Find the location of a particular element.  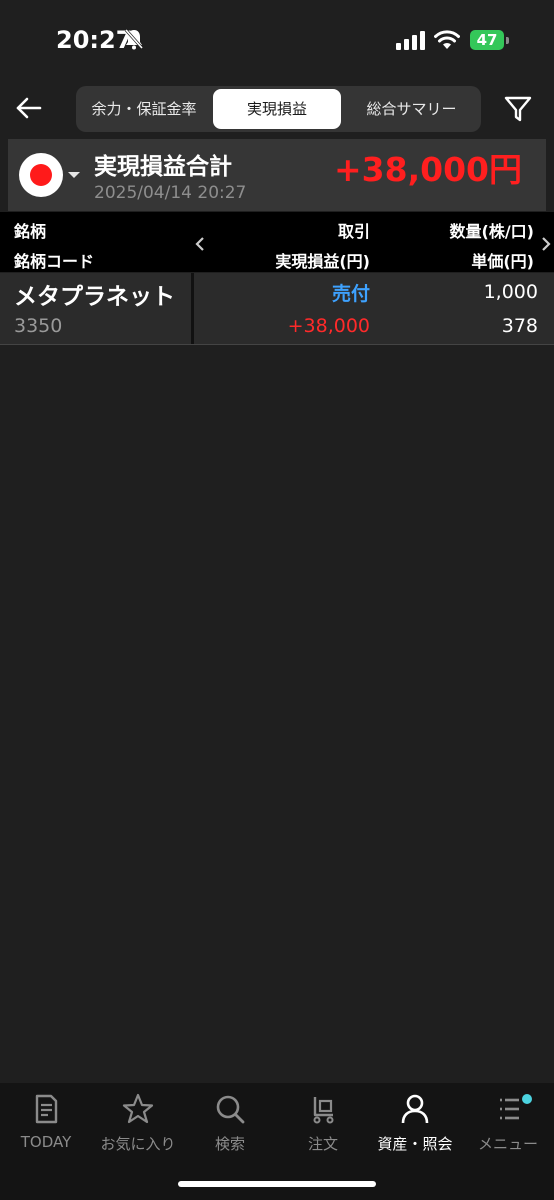

back-button is located at coordinates (29, 108).